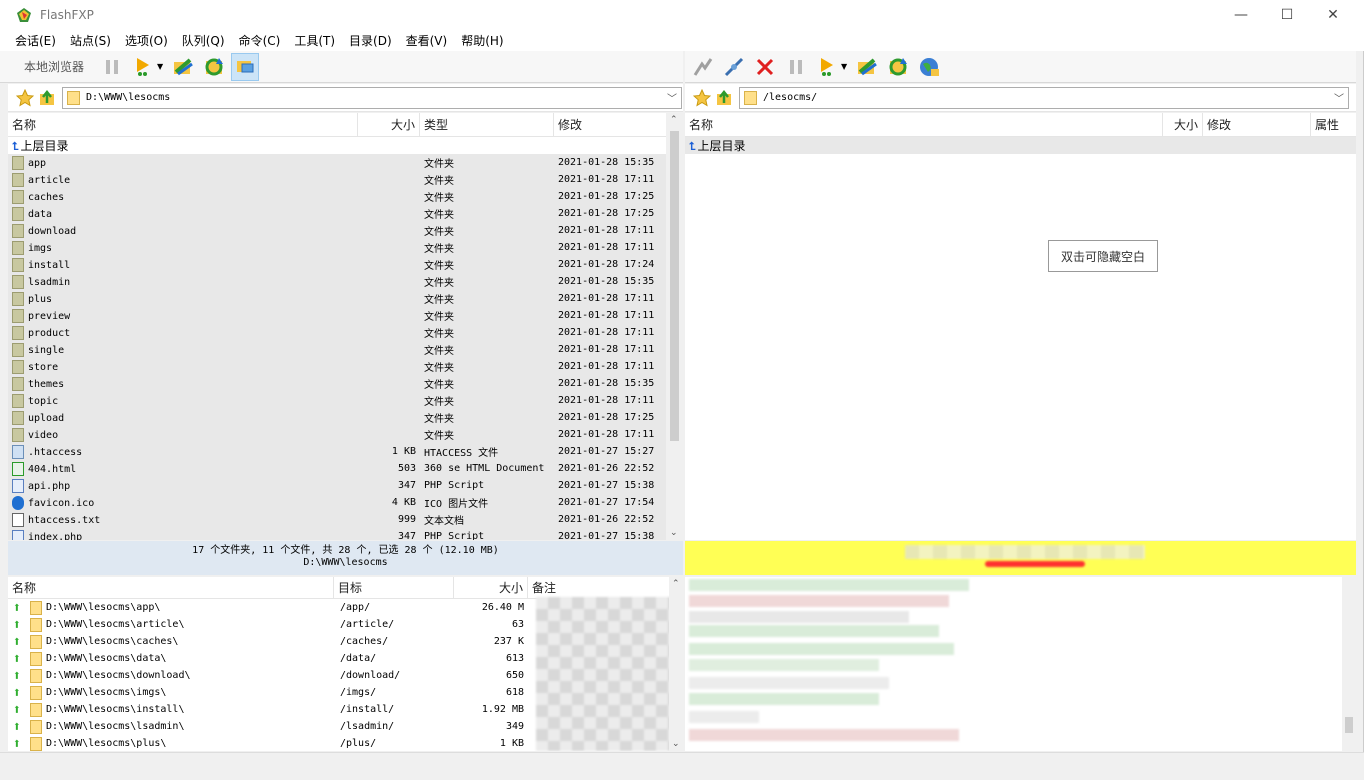 This screenshot has height=780, width=1364. What do you see at coordinates (372, 97) in the screenshot?
I see `local-path-combobox: D:\WWW\lesocms ﹀` at bounding box center [372, 97].